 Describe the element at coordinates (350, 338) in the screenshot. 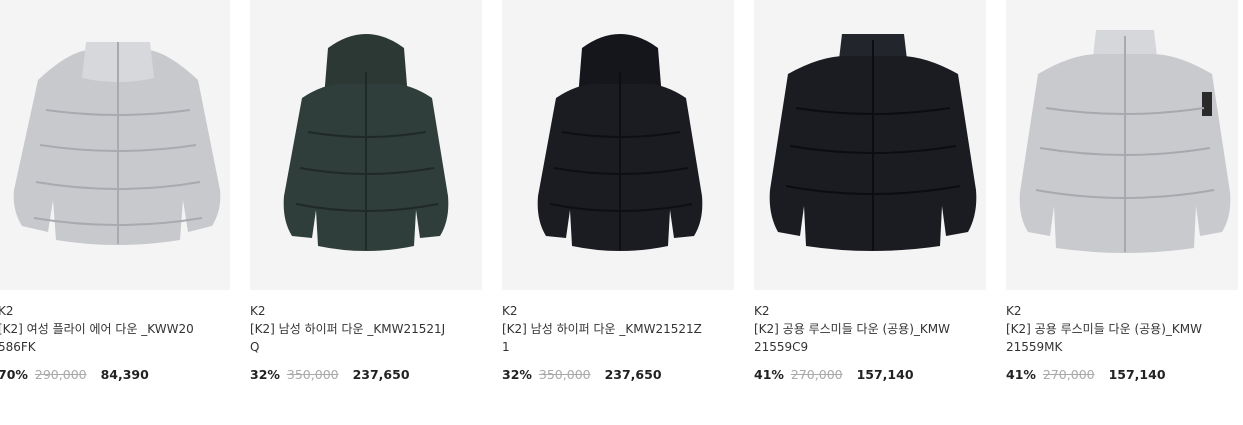

I see `product-title: [K2] 남성 하이퍼 다운 _KMW21521JQ` at that location.